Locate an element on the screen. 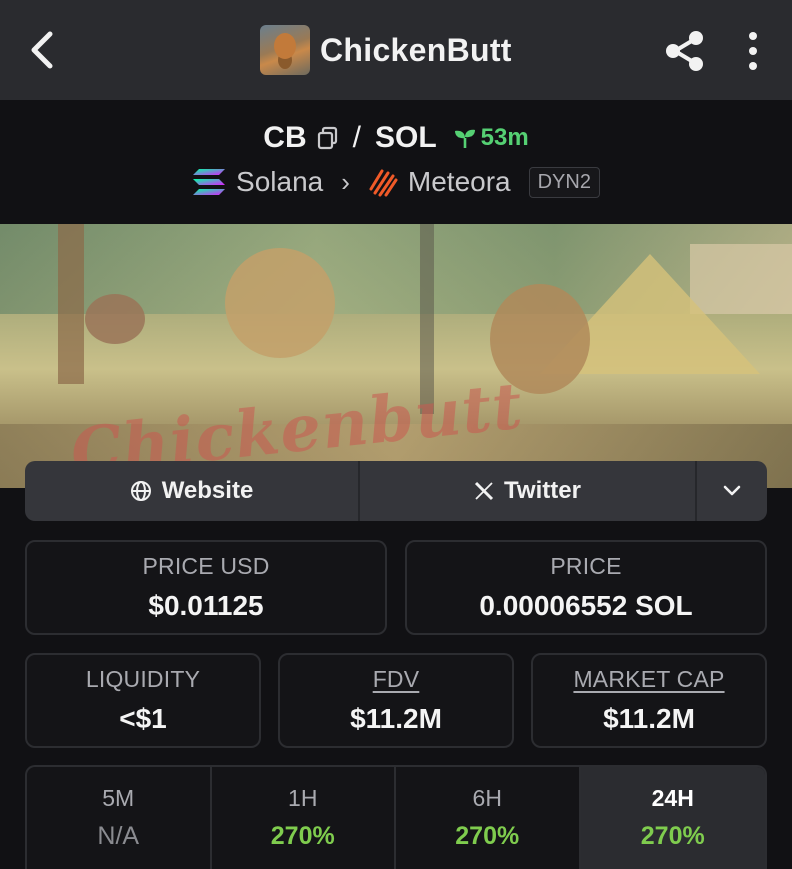  pair-row: CB / SOL 53m is located at coordinates (396, 138).